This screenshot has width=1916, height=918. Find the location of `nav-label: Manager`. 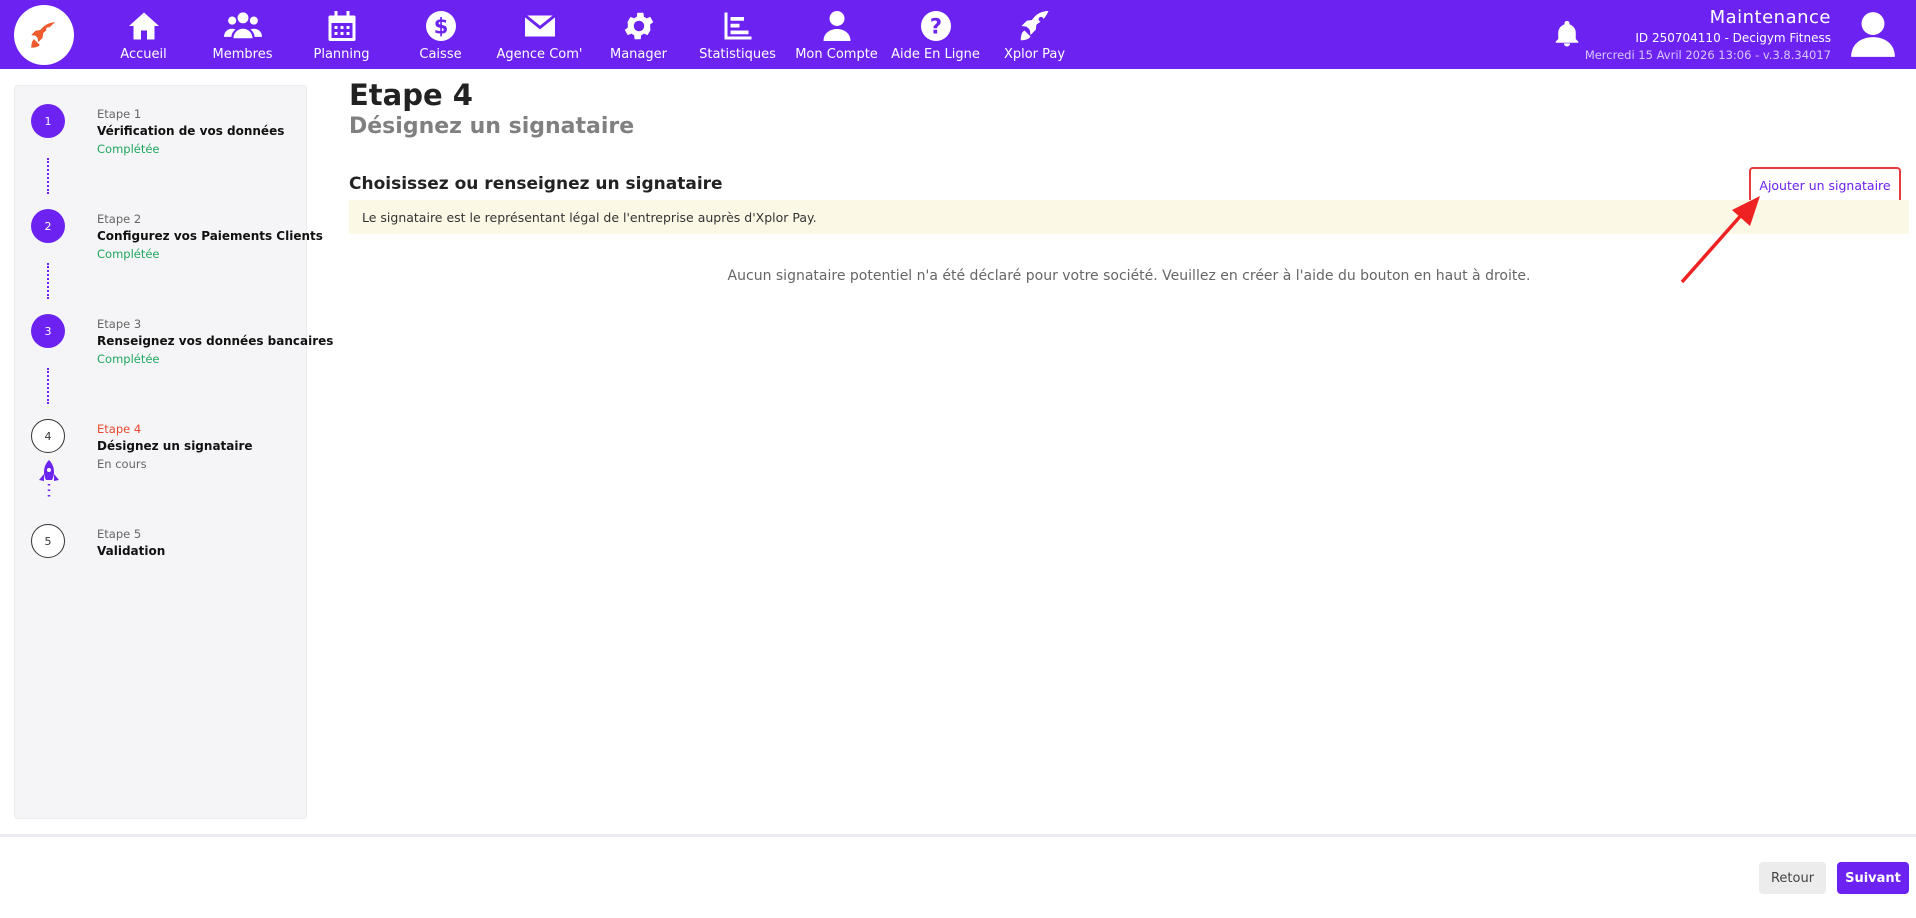

nav-label: Manager is located at coordinates (638, 54).